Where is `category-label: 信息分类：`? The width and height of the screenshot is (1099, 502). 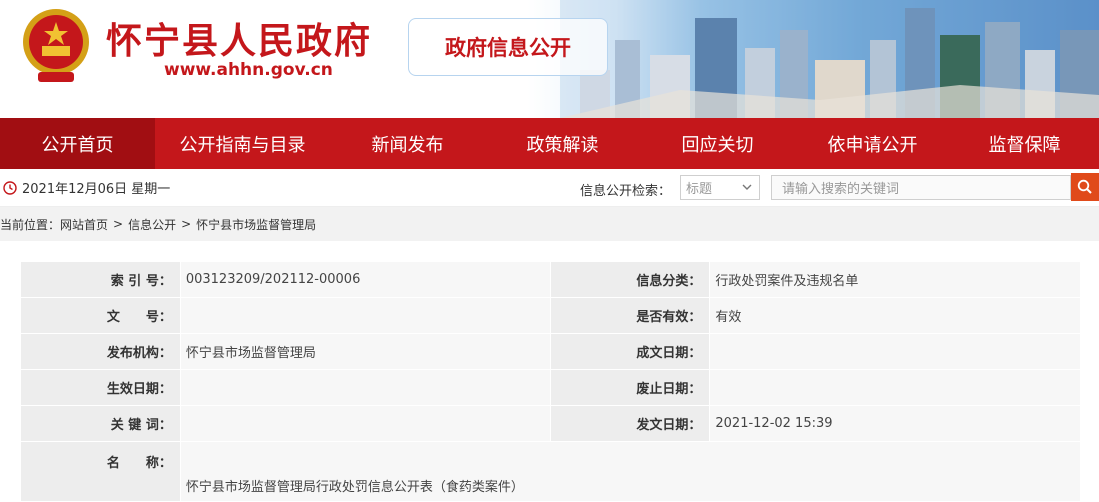
category-label: 信息分类： is located at coordinates (630, 279).